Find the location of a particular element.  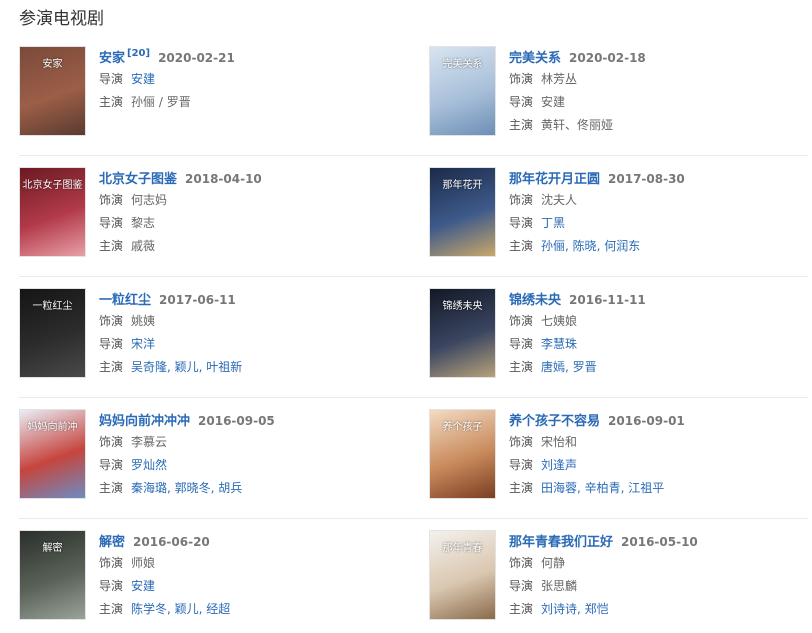

drama-info: 北京女子图鉴 2018-04-10 饰演 何志妈 导演 黎志 主演 戚薇 is located at coordinates (249, 212).